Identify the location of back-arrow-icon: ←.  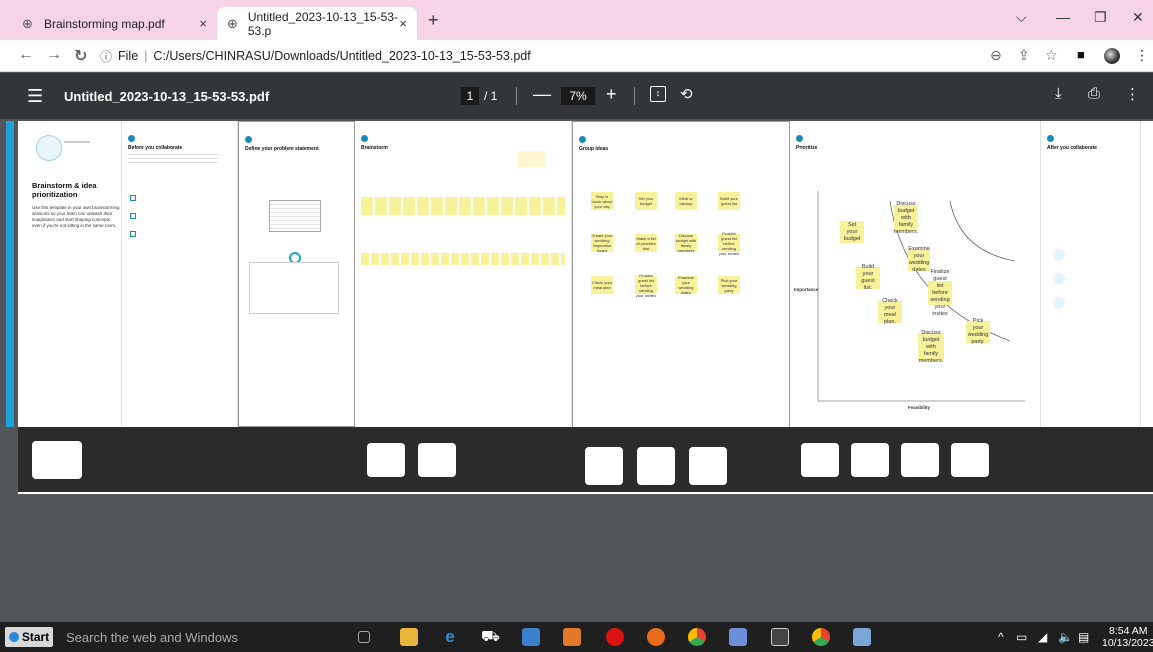
(26, 55).